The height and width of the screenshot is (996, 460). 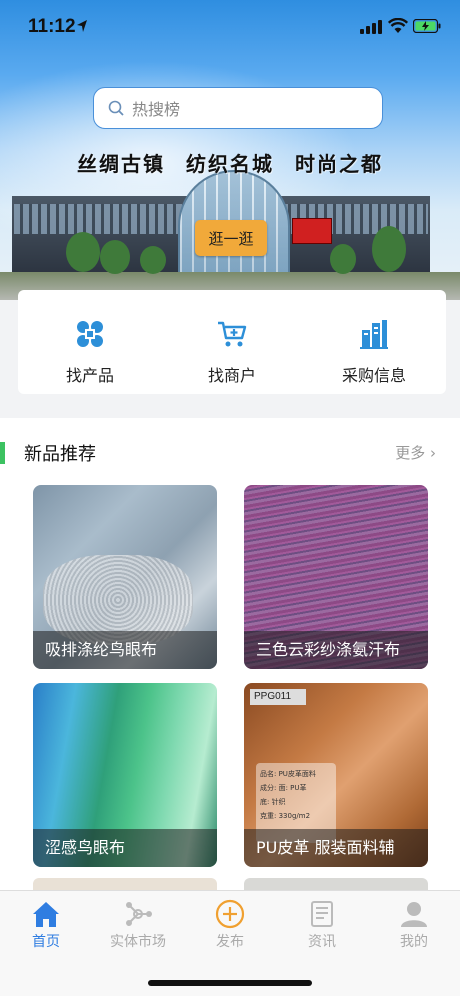 What do you see at coordinates (232, 334) in the screenshot?
I see `cart-plus-icon` at bounding box center [232, 334].